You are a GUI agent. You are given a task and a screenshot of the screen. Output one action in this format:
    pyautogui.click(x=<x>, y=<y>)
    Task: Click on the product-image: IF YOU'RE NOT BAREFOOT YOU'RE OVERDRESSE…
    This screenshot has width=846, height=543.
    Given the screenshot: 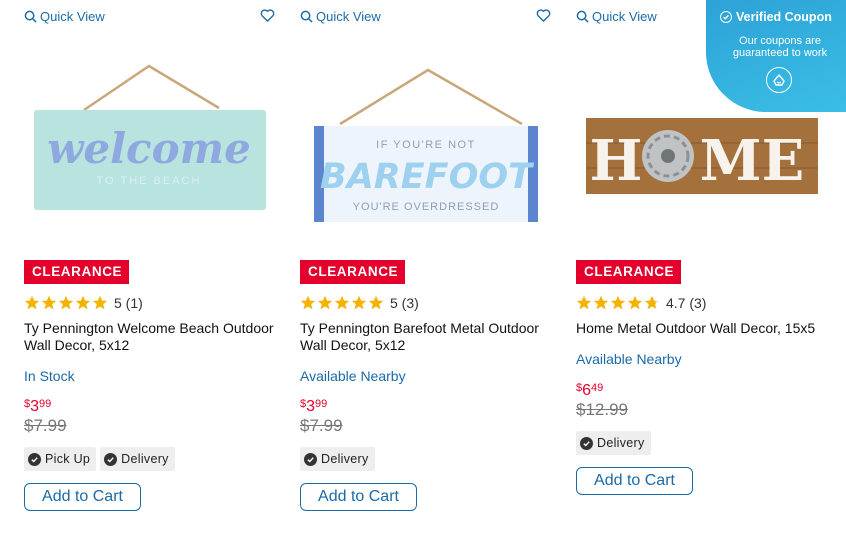 What is the action you would take?
    pyautogui.click(x=425, y=148)
    